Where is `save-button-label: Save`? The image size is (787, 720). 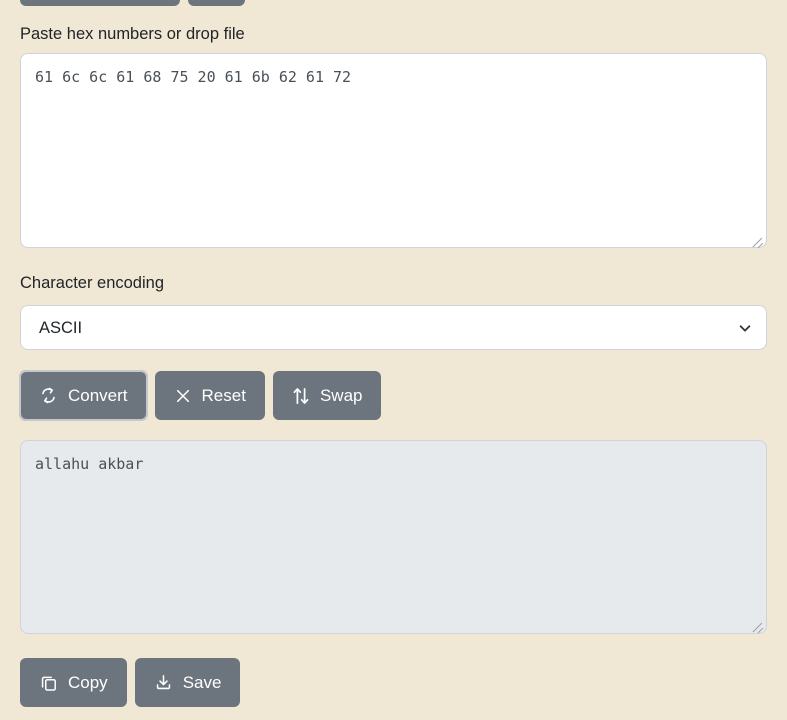
save-button-label: Save is located at coordinates (202, 682).